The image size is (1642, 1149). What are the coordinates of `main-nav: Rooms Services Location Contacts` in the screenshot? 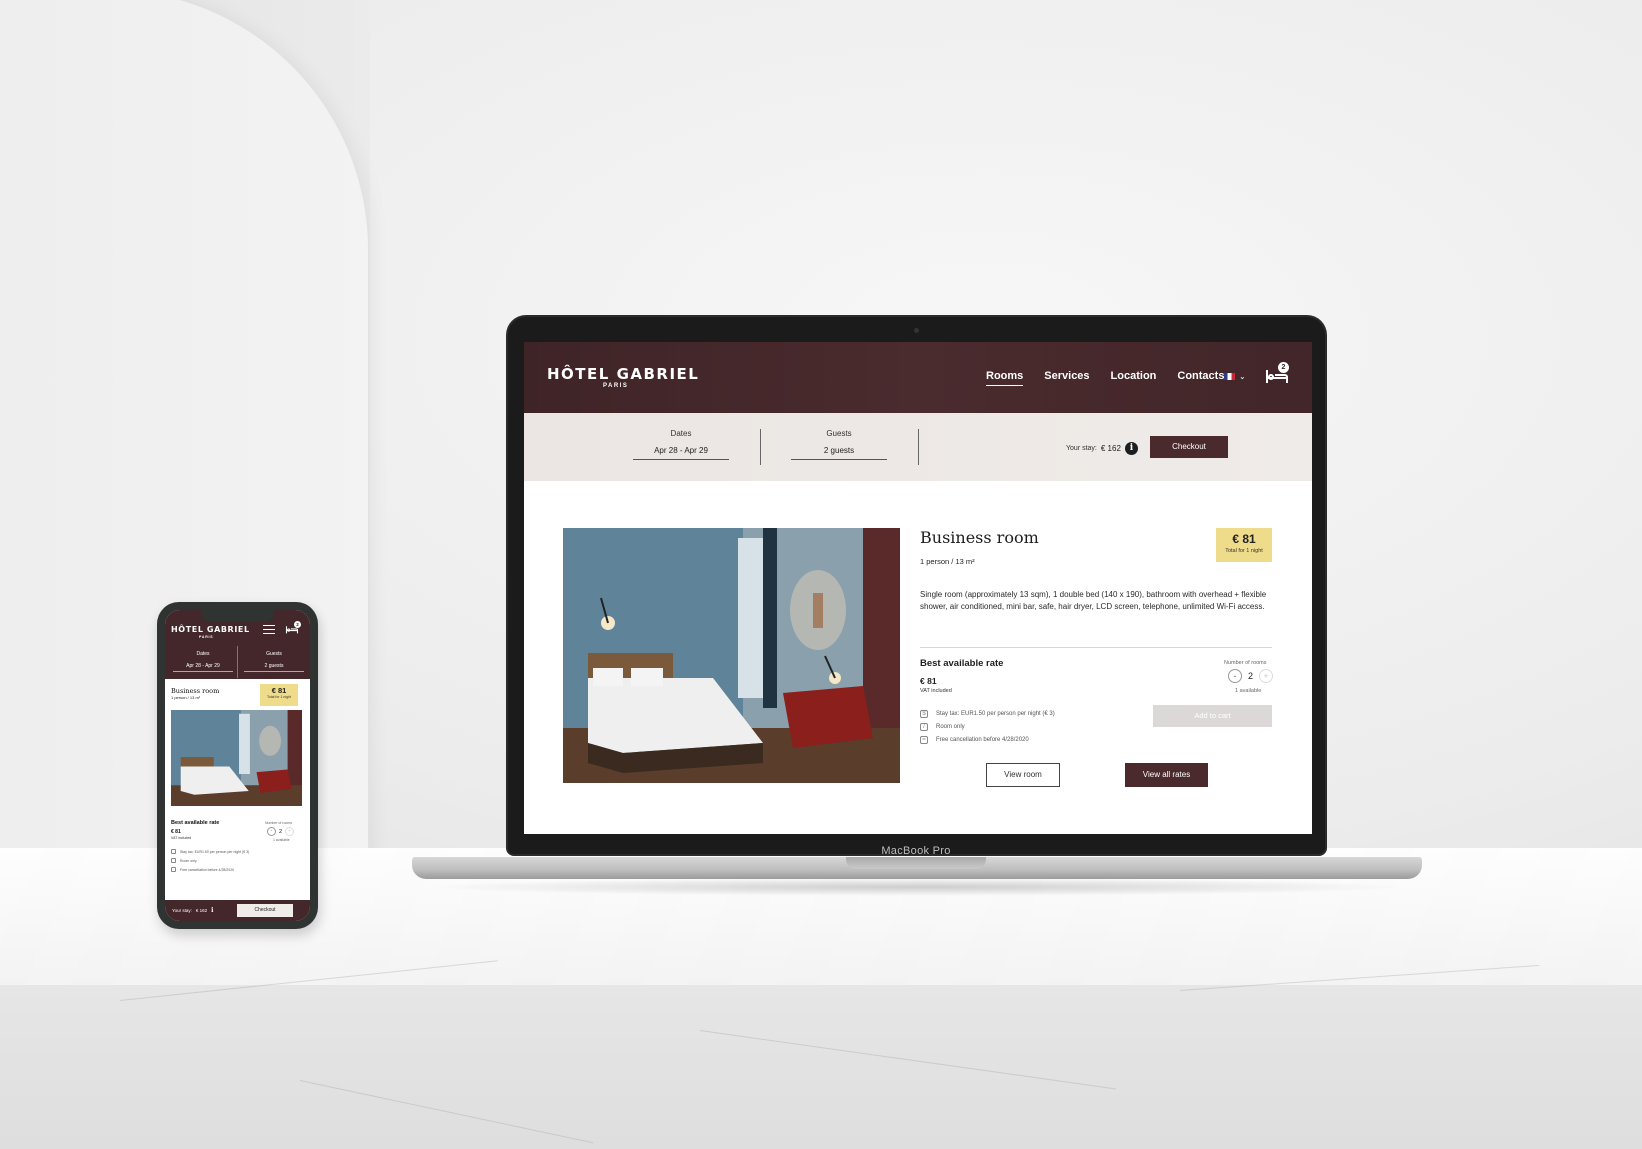 It's located at (1115, 378).